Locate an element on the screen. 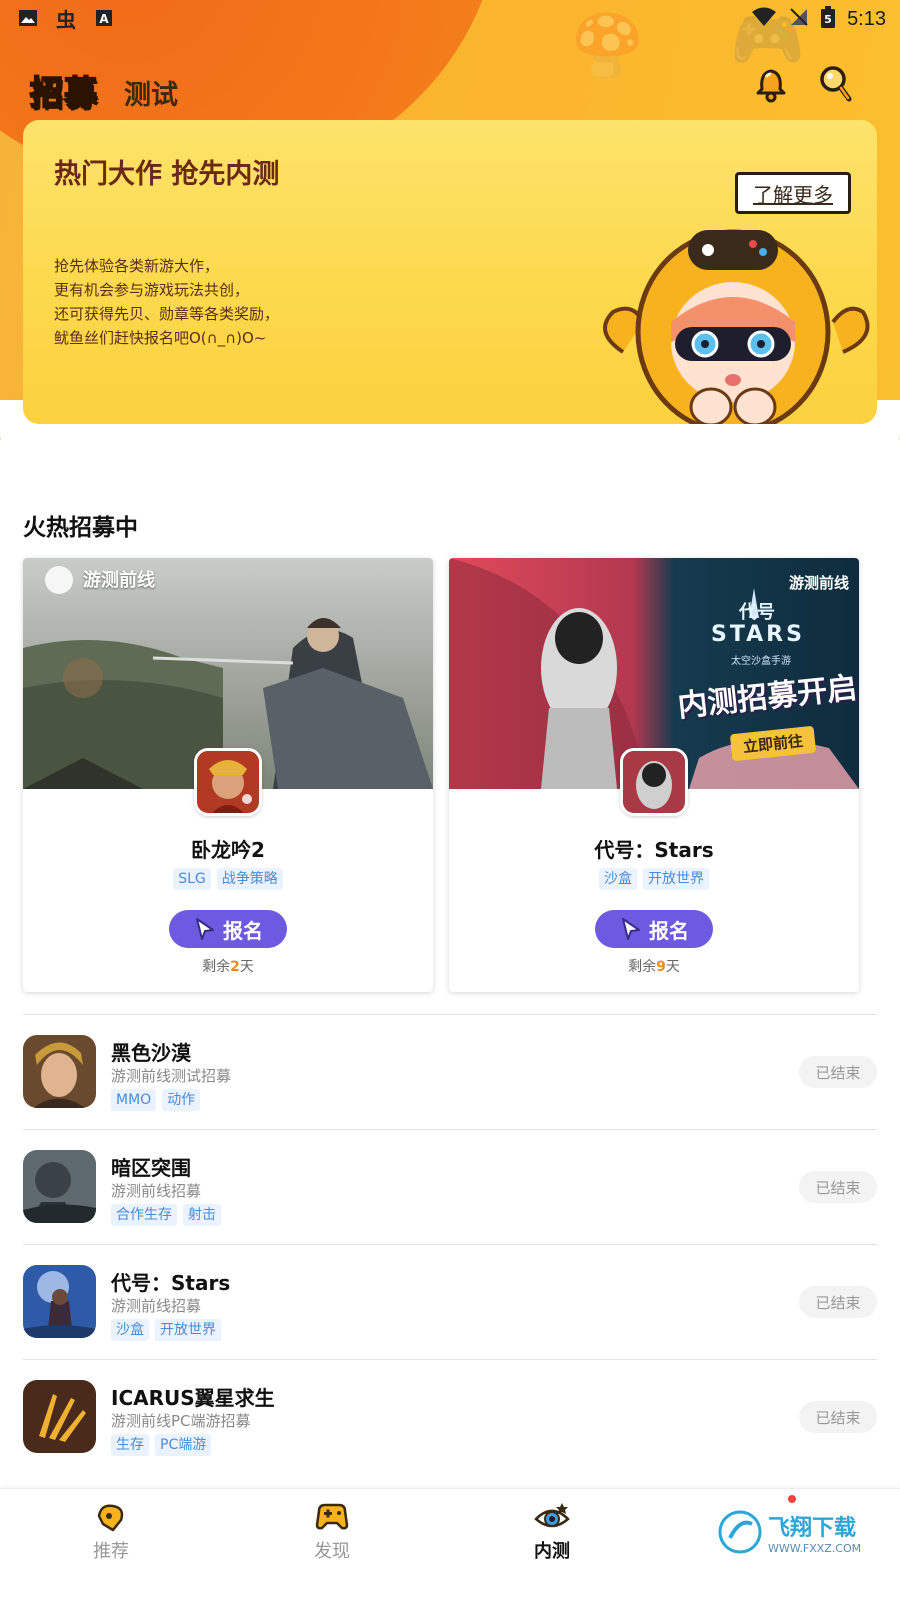 The image size is (900, 1600). game-subtitle: 游测前线PC端游招募 is located at coordinates (181, 1421).